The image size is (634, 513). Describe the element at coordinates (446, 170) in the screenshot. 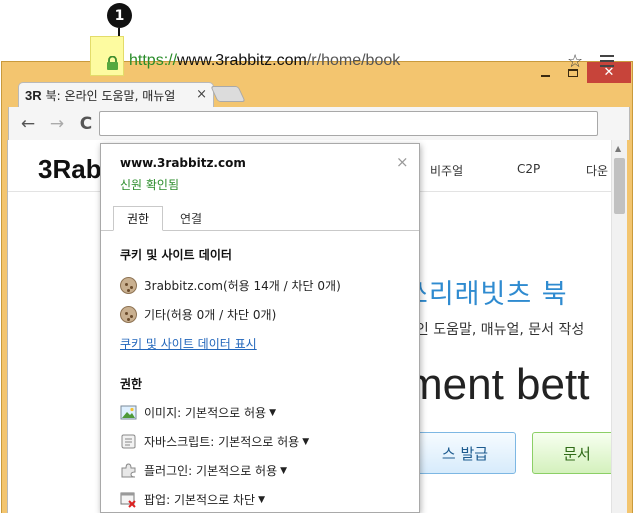

I see `nav-item-visual: 비주얼` at that location.